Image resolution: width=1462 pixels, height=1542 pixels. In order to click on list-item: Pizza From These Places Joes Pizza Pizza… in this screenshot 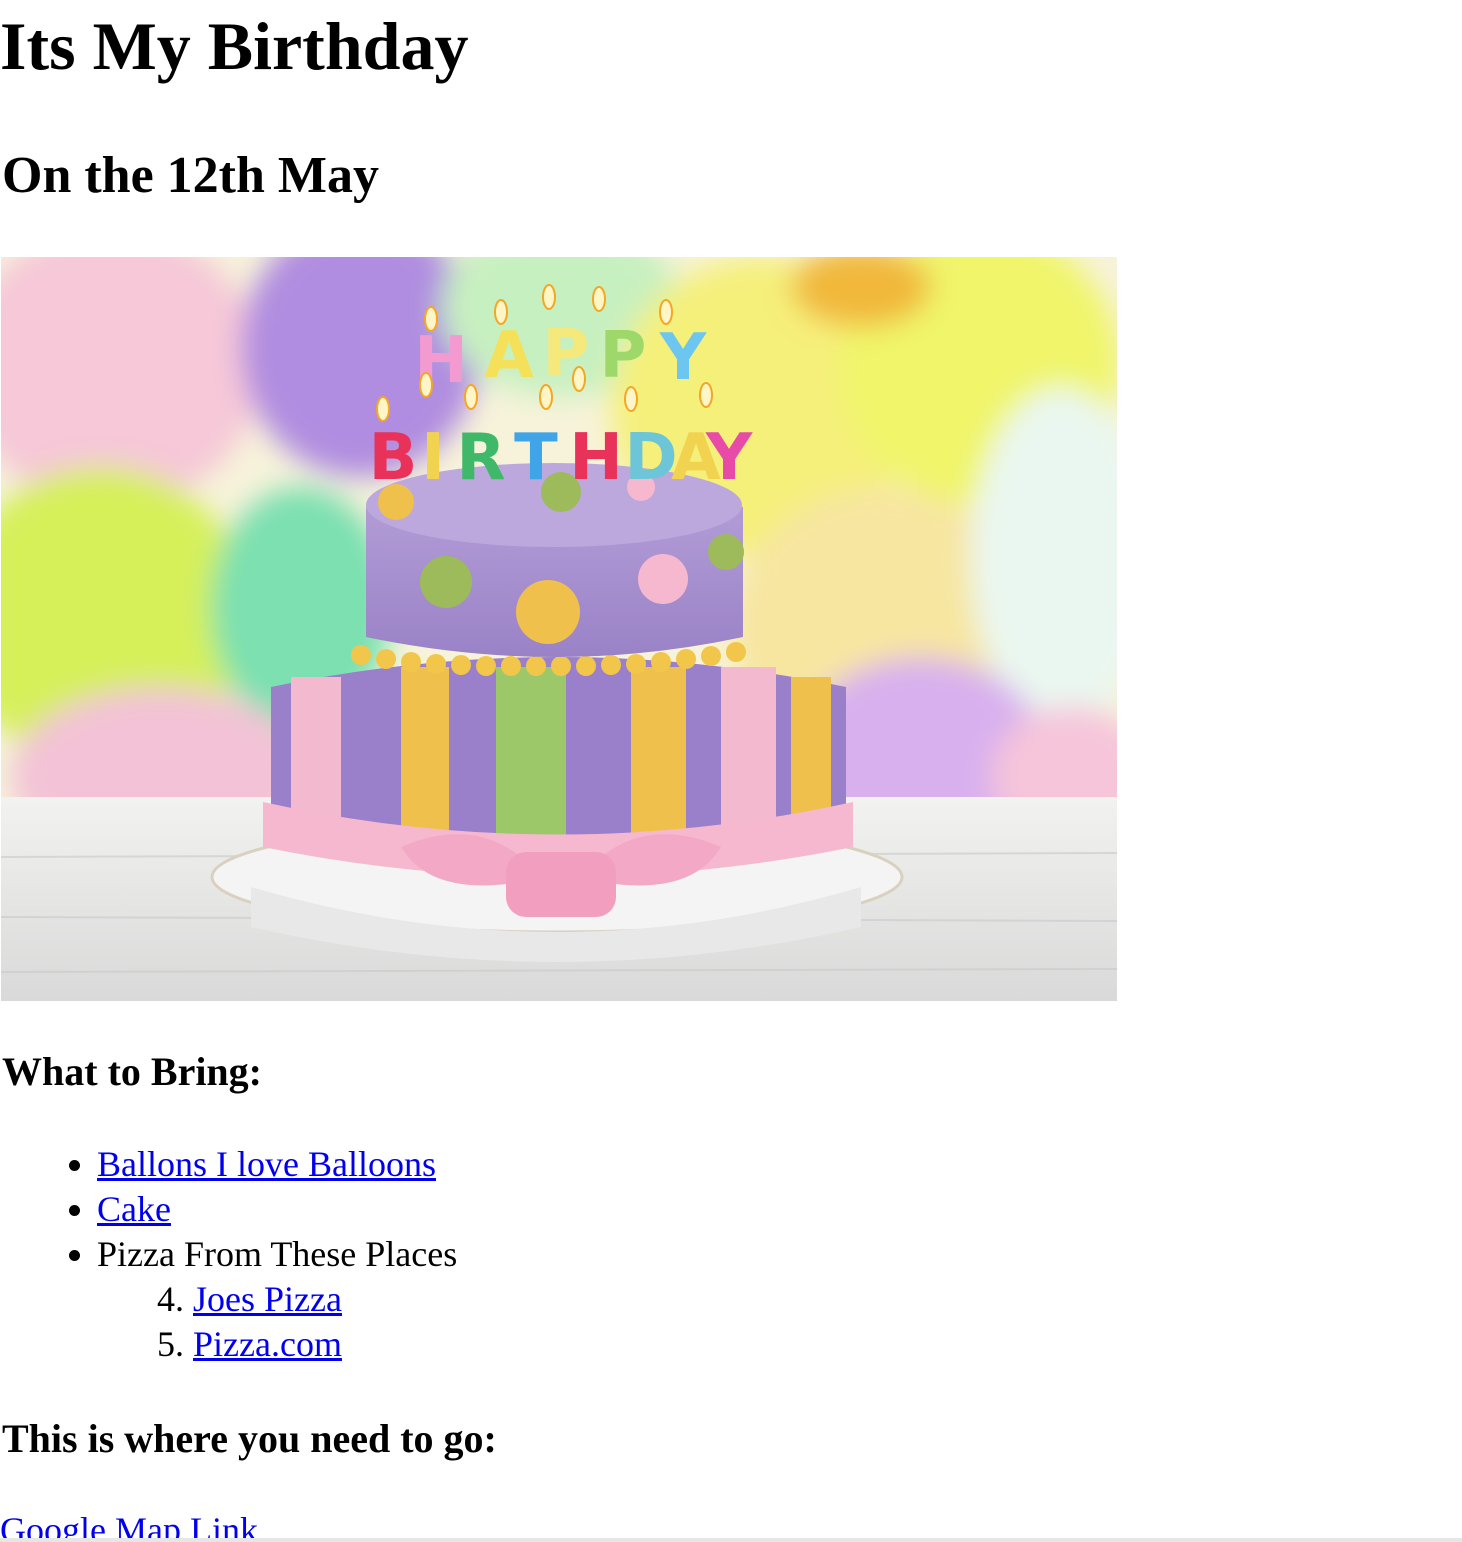, I will do `click(277, 1299)`.